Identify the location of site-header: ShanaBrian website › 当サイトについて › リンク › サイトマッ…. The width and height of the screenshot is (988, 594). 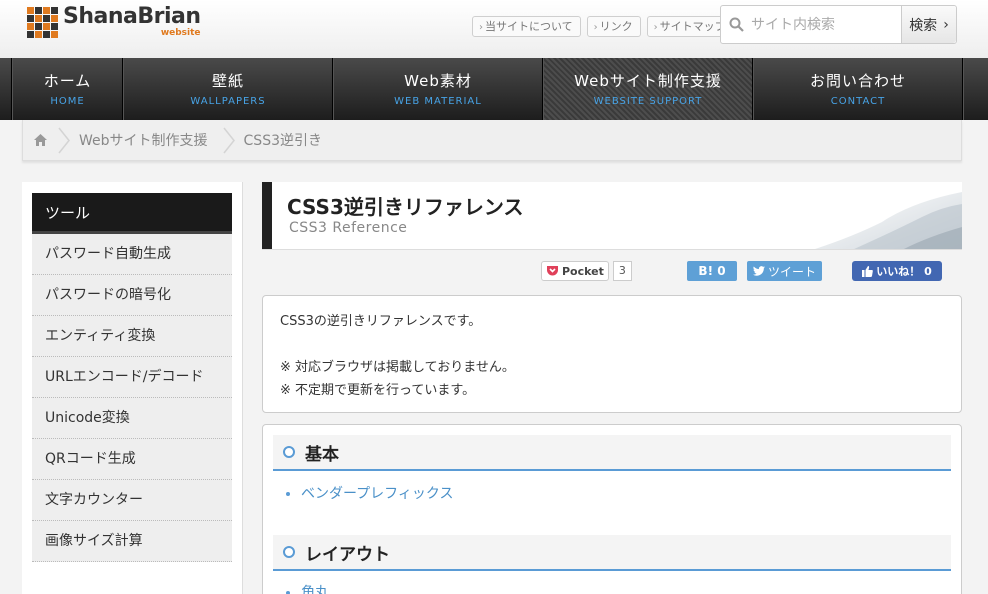
(494, 29).